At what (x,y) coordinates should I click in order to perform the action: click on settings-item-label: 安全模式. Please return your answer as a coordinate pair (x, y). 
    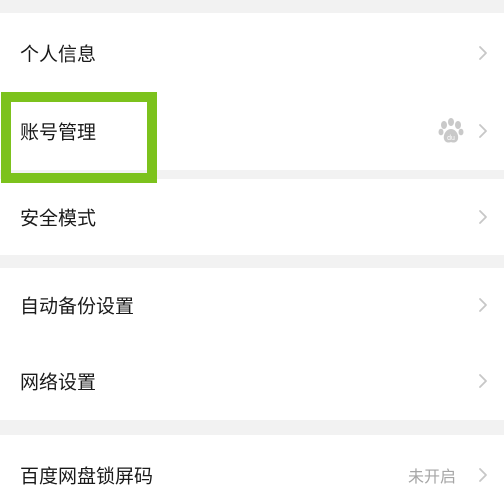
    Looking at the image, I should click on (58, 218).